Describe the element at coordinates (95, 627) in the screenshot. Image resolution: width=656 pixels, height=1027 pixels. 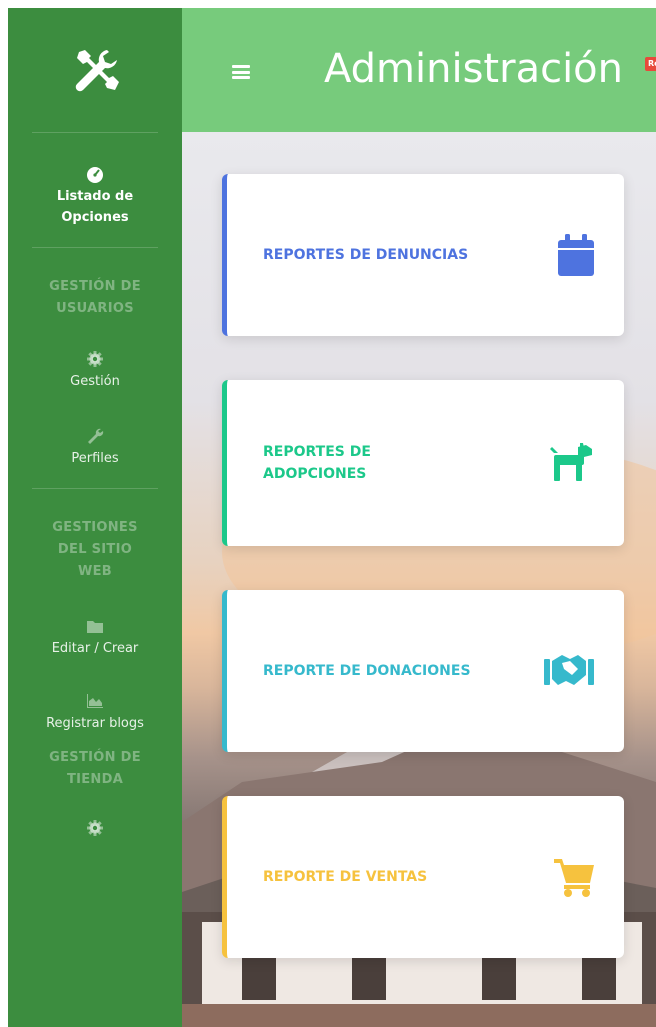
I see `folder-icon` at that location.